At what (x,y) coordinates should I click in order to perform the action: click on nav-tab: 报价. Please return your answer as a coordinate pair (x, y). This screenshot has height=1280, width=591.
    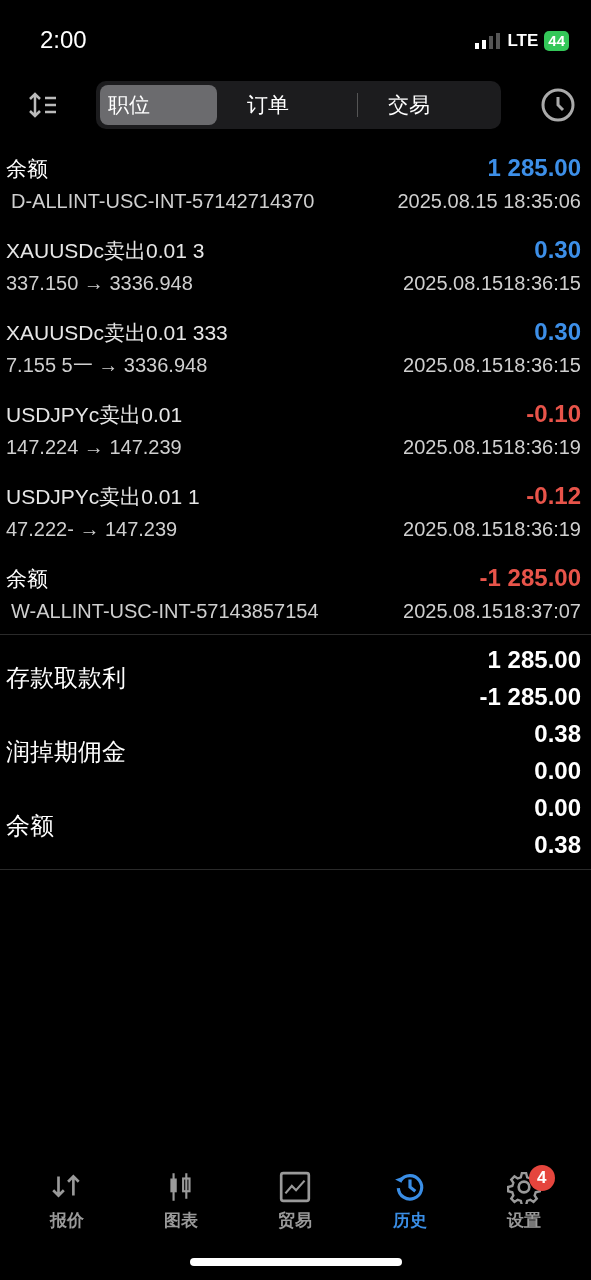
    Looking at the image, I should click on (67, 1201).